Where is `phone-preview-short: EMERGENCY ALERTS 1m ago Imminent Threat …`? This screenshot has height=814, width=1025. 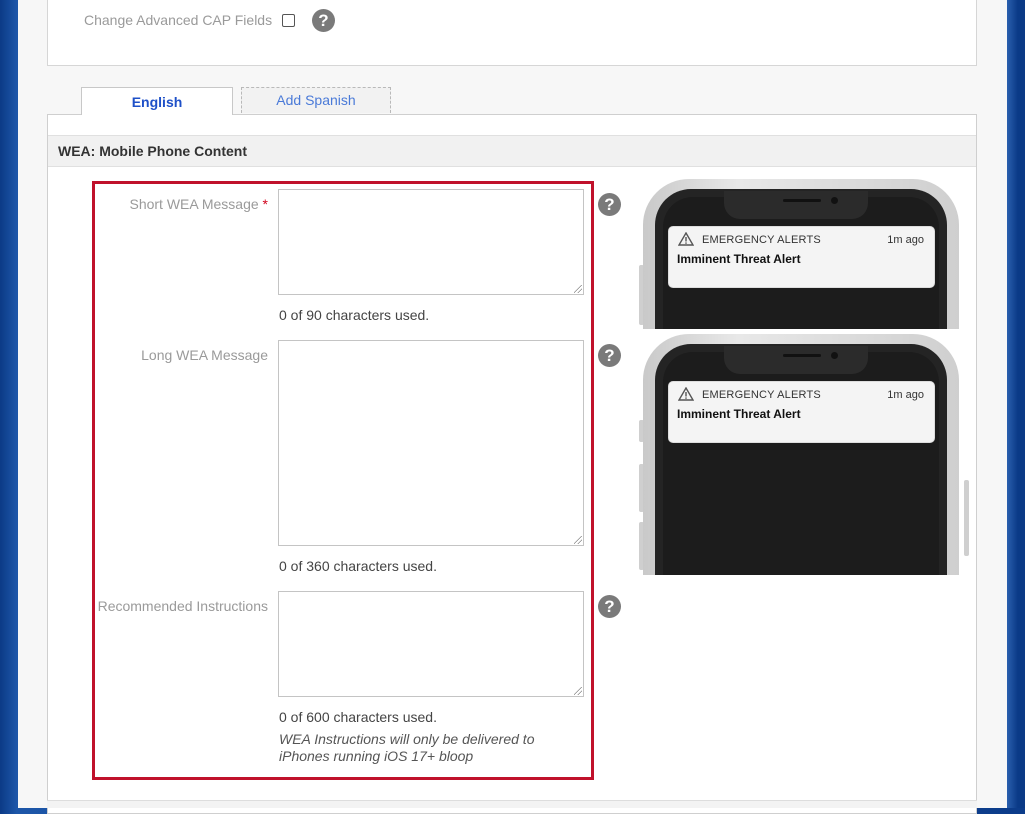
phone-preview-short: EMERGENCY ALERTS 1m ago Imminent Threat … is located at coordinates (804, 254).